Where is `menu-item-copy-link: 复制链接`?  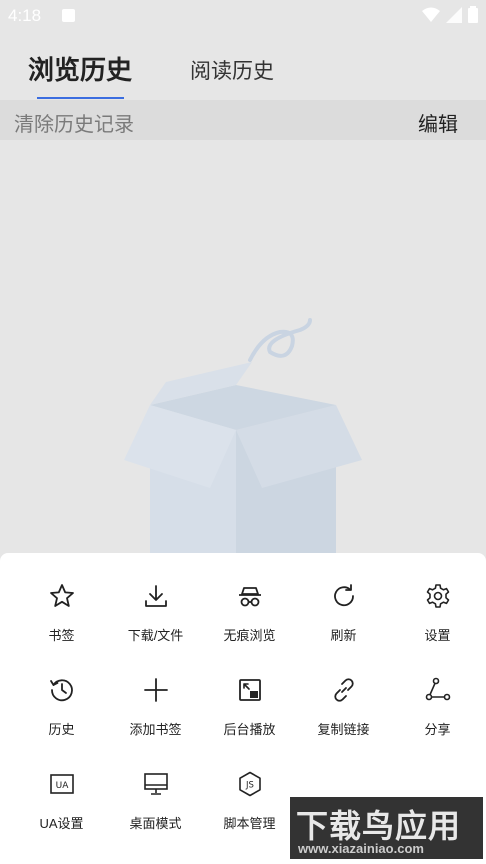 menu-item-copy-link: 复制链接 is located at coordinates (343, 694).